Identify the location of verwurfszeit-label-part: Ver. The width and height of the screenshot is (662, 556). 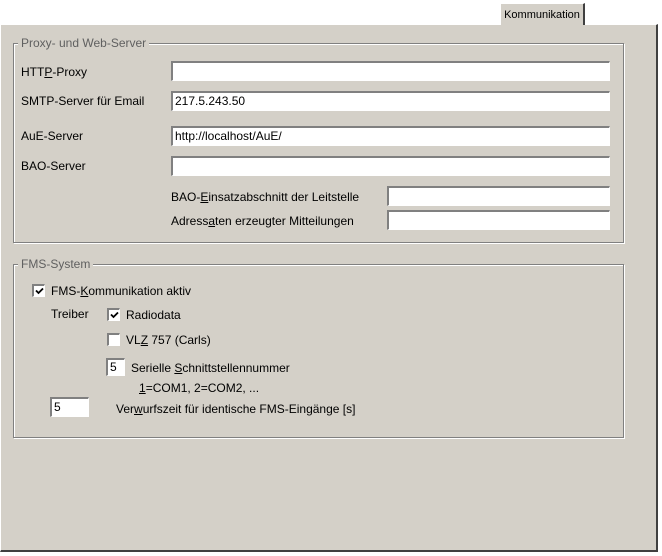
(125, 409).